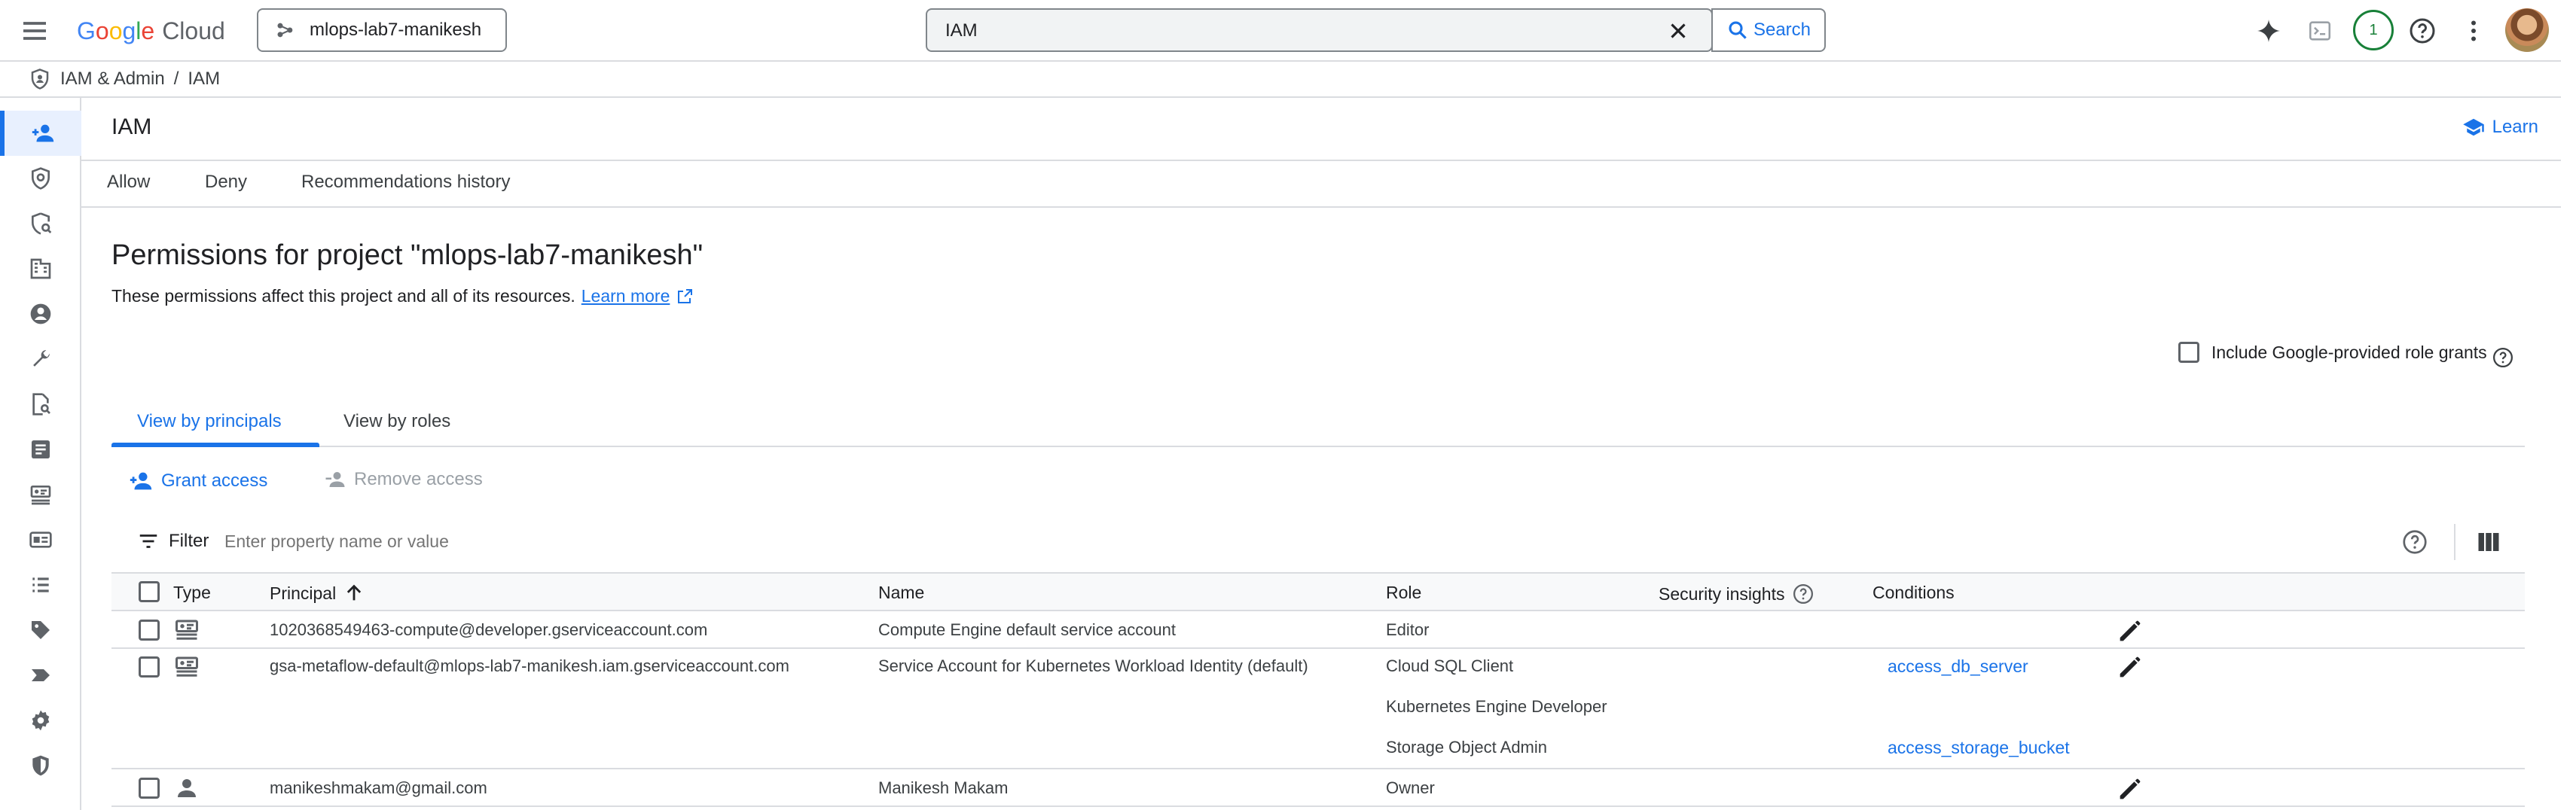  Describe the element at coordinates (41, 223) in the screenshot. I see `nav-policy-troubleshooter` at that location.